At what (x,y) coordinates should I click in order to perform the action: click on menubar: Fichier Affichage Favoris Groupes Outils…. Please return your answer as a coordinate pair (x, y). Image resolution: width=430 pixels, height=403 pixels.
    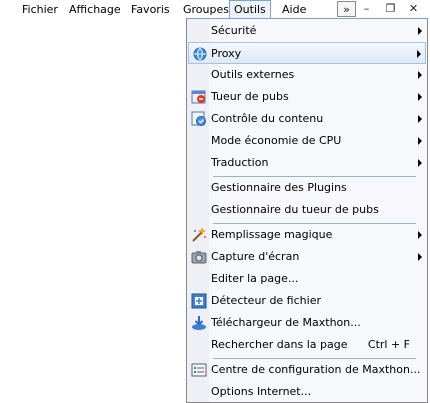
    Looking at the image, I should click on (215, 9).